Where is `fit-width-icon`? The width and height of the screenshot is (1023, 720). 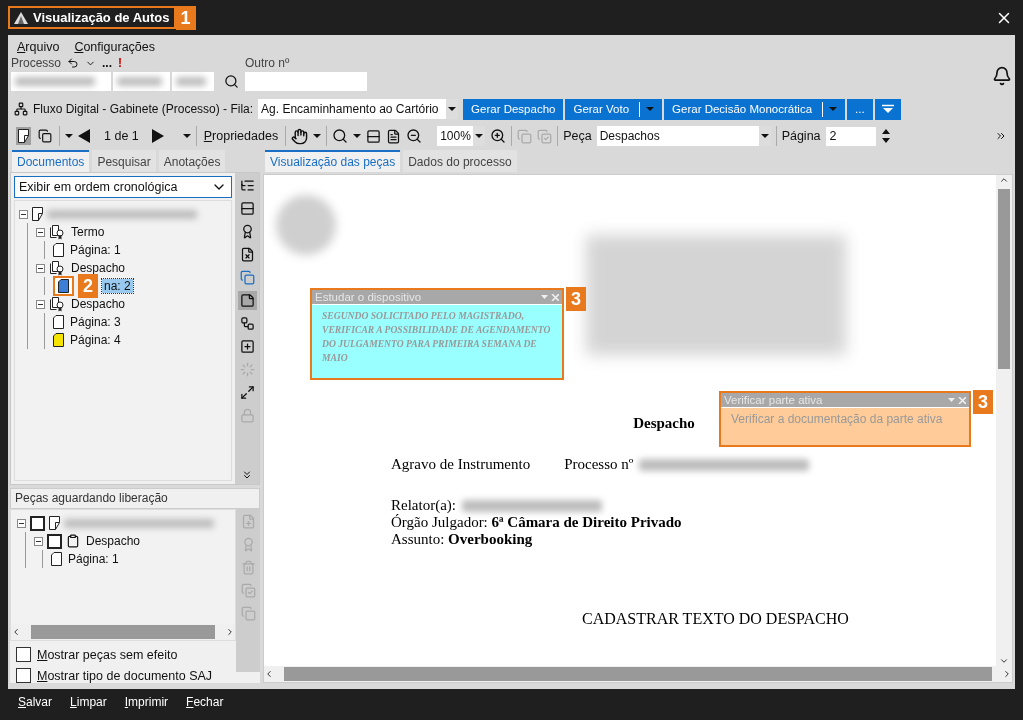
fit-width-icon is located at coordinates (374, 136).